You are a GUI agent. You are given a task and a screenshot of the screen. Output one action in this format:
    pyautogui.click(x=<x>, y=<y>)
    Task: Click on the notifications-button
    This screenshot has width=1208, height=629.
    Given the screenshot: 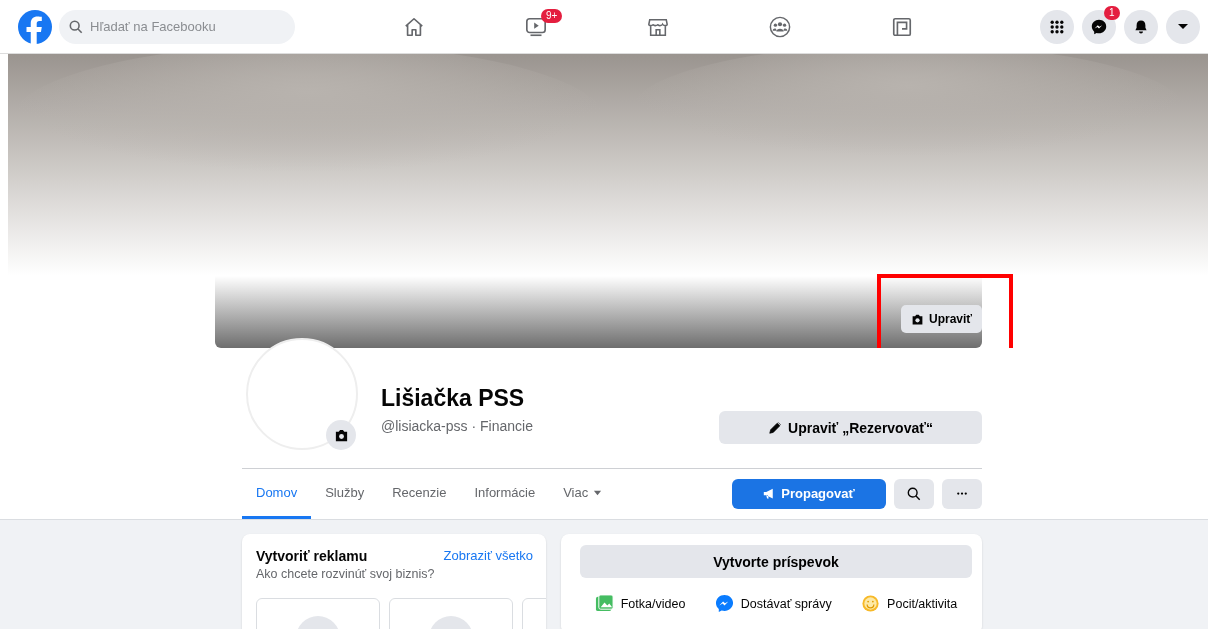 What is the action you would take?
    pyautogui.click(x=1141, y=26)
    